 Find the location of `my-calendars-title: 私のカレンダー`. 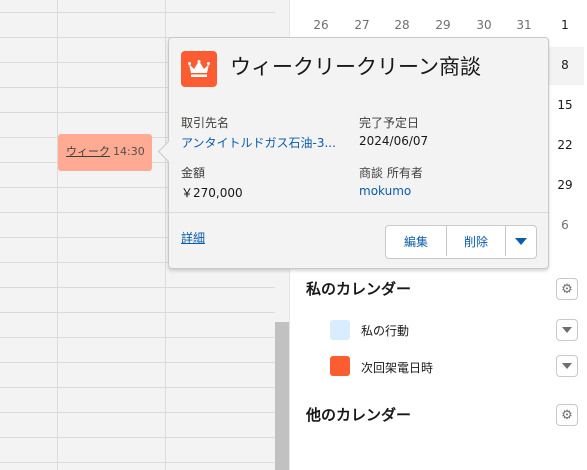

my-calendars-title: 私のカレンダー is located at coordinates (359, 289).